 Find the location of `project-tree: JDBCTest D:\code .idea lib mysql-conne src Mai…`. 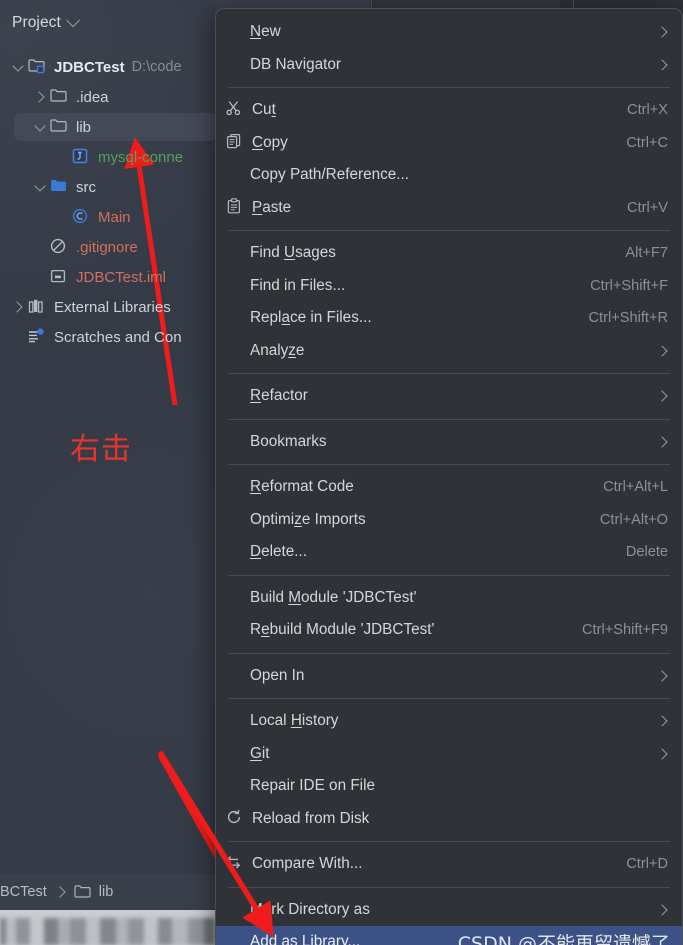

project-tree: JDBCTest D:\code .idea lib mysql-conne src Mai… is located at coordinates (108, 202).